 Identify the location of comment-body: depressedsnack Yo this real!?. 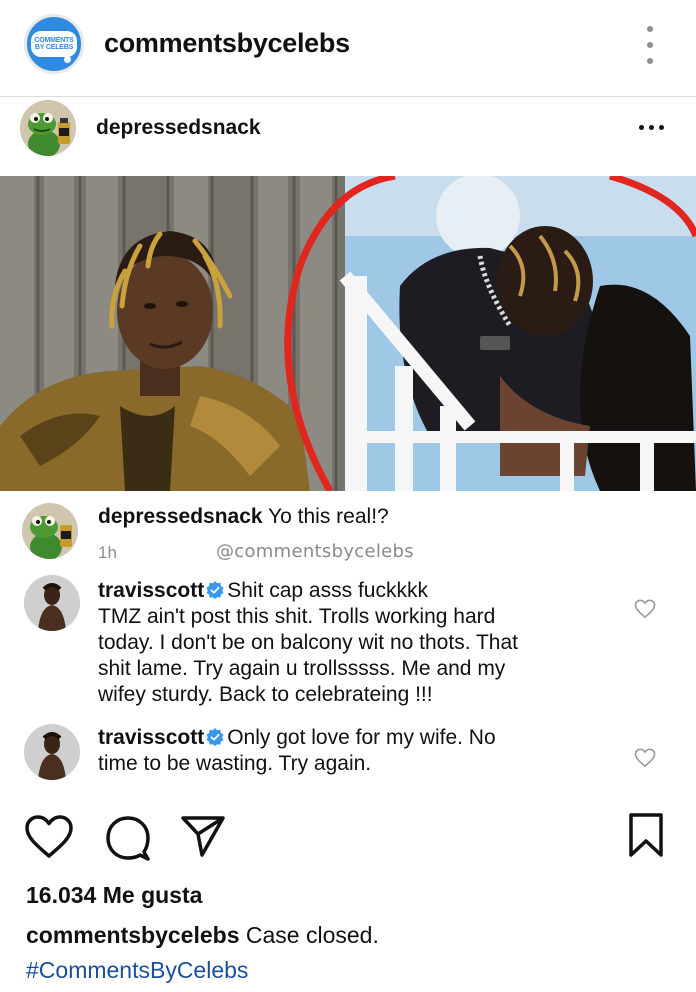
(243, 517).